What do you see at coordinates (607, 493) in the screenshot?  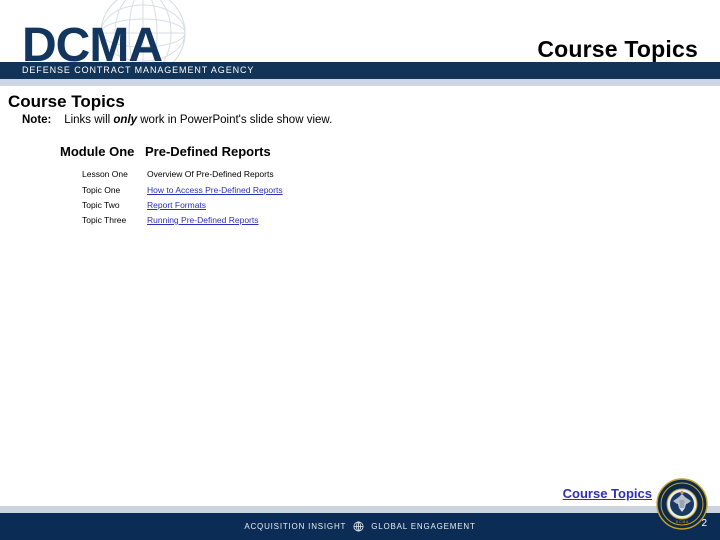 I see `footer-course-topics-link: Course Topics` at bounding box center [607, 493].